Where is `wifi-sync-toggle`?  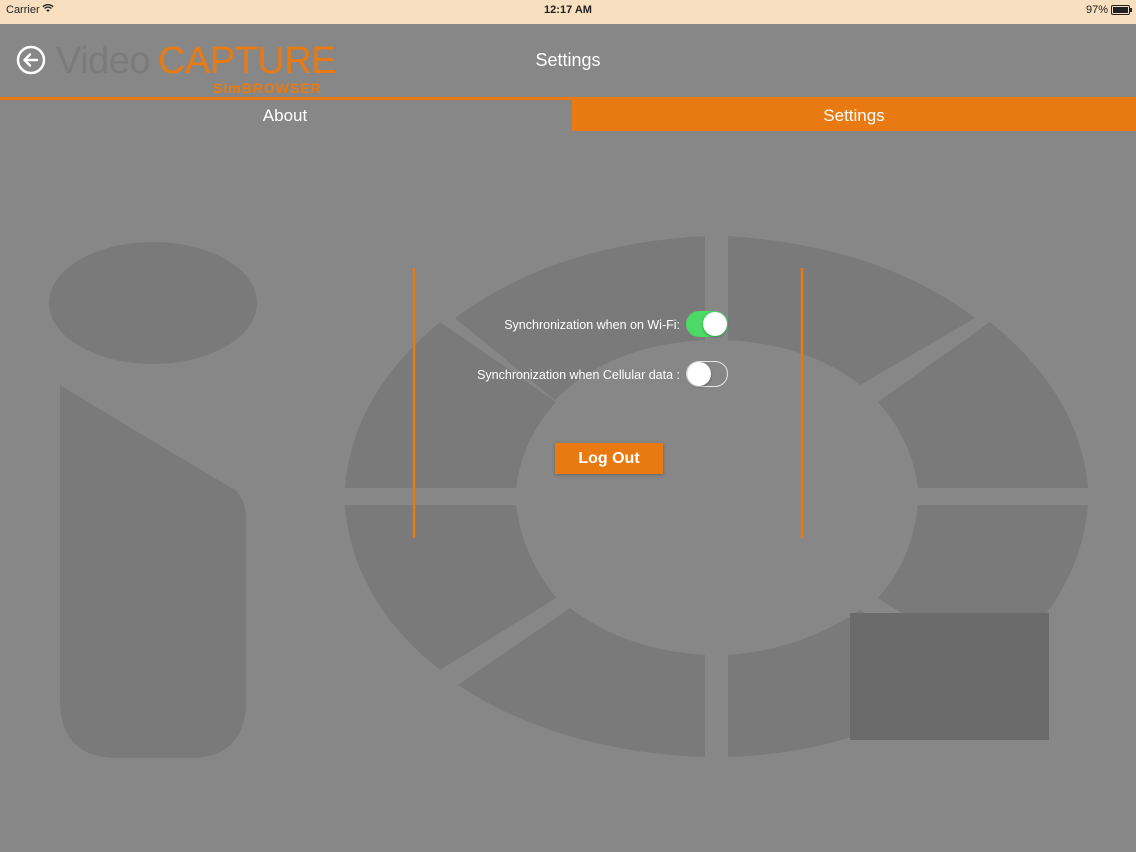 wifi-sync-toggle is located at coordinates (707, 324).